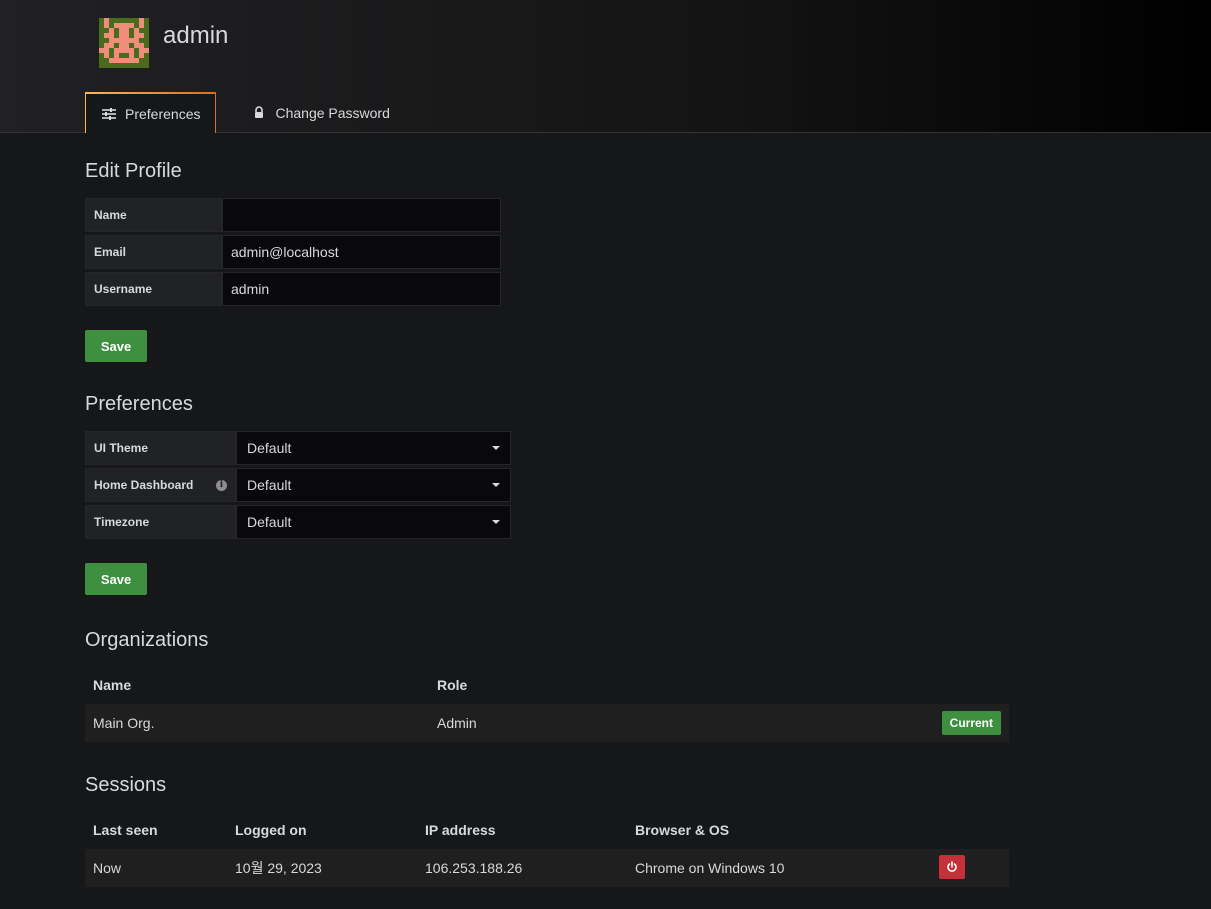 Image resolution: width=1211 pixels, height=909 pixels. I want to click on username-input: admin, so click(361, 289).